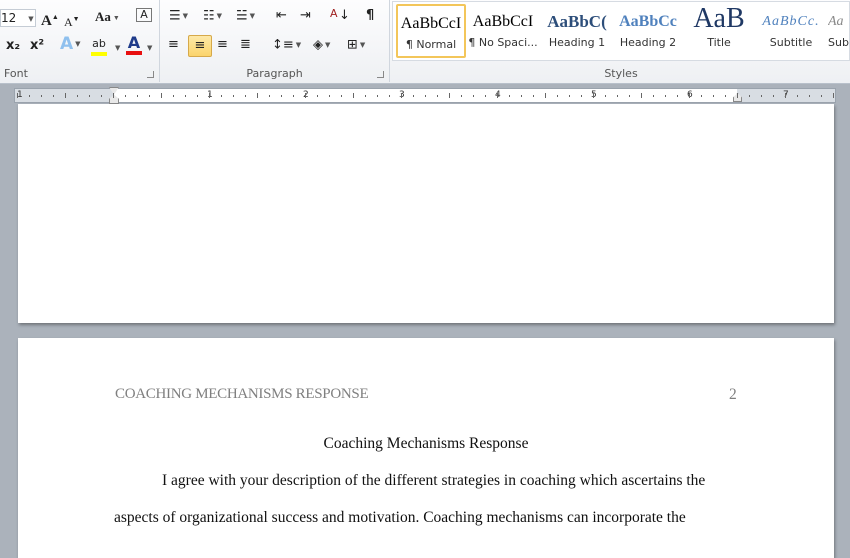 The height and width of the screenshot is (558, 850). I want to click on font-dialog-launcher, so click(150, 74).